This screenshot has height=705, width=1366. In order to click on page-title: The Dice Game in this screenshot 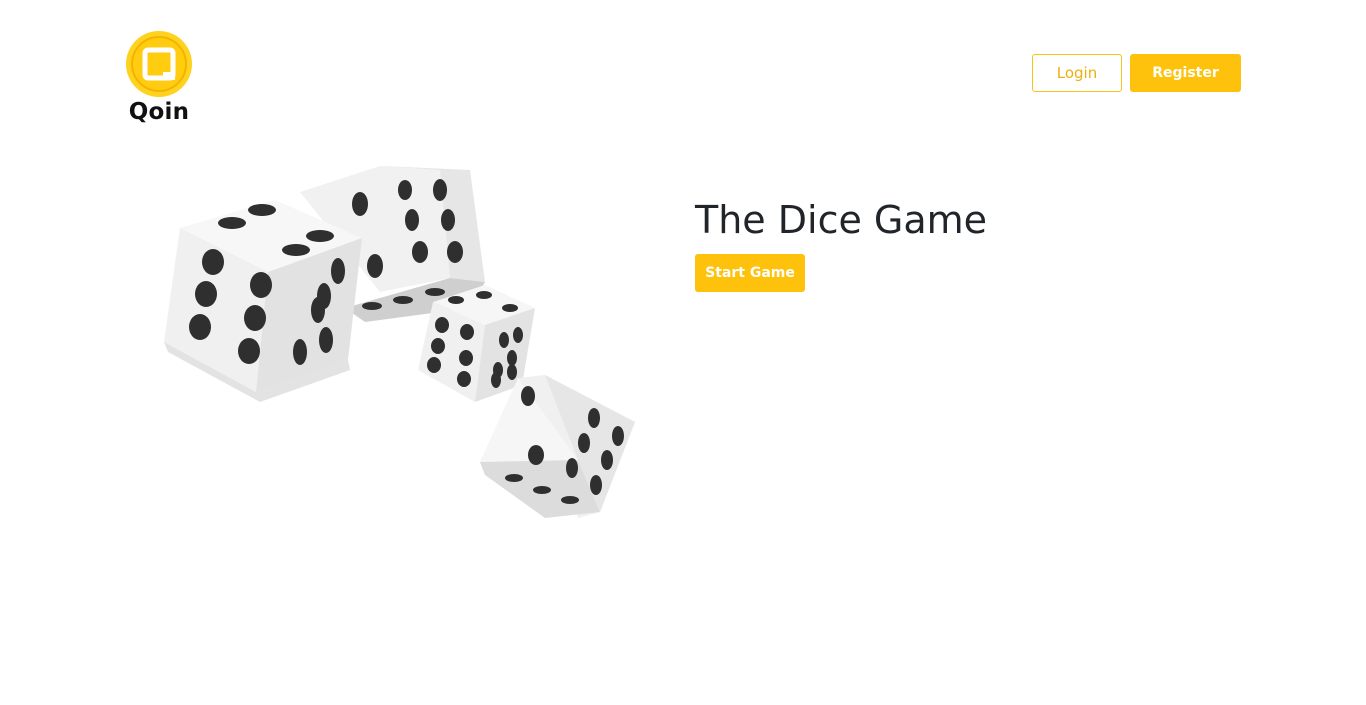, I will do `click(841, 220)`.